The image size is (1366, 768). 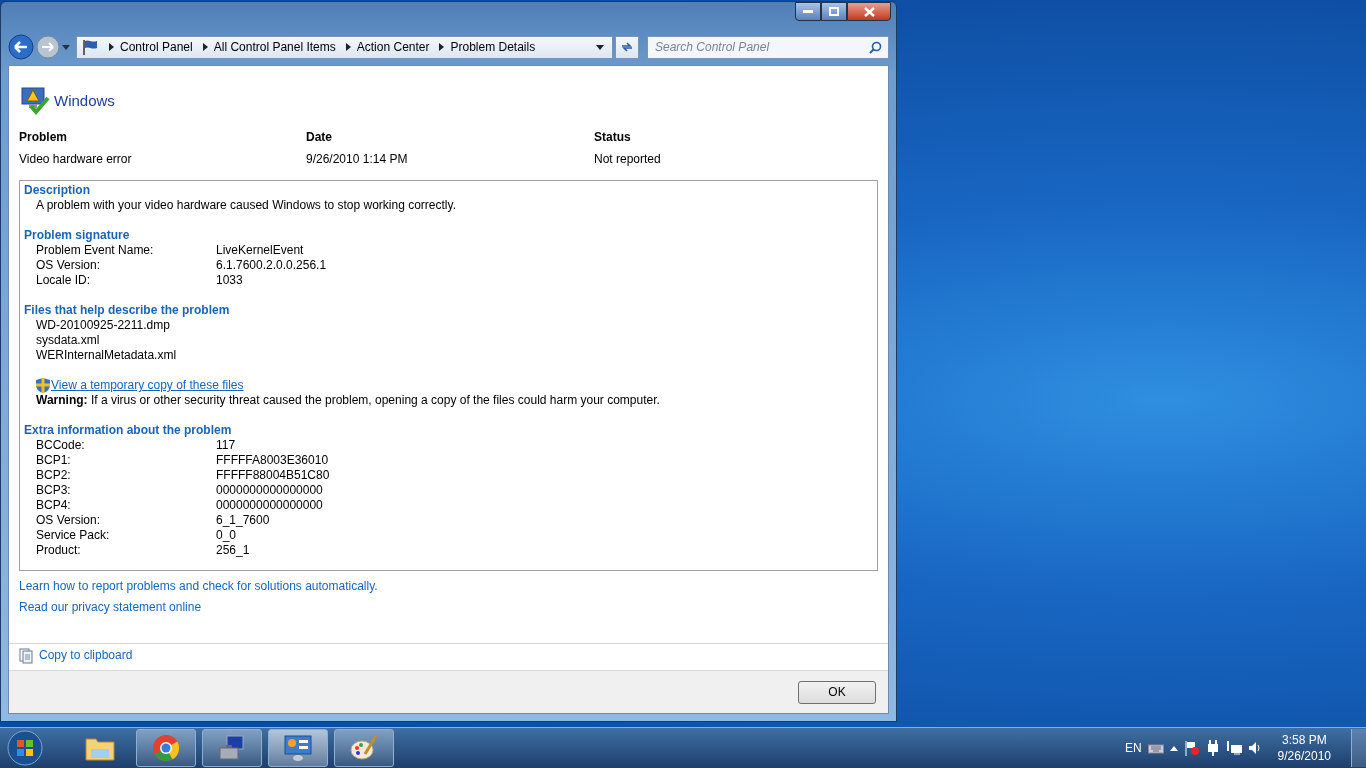 What do you see at coordinates (613, 137) in the screenshot?
I see `column-heading: Status` at bounding box center [613, 137].